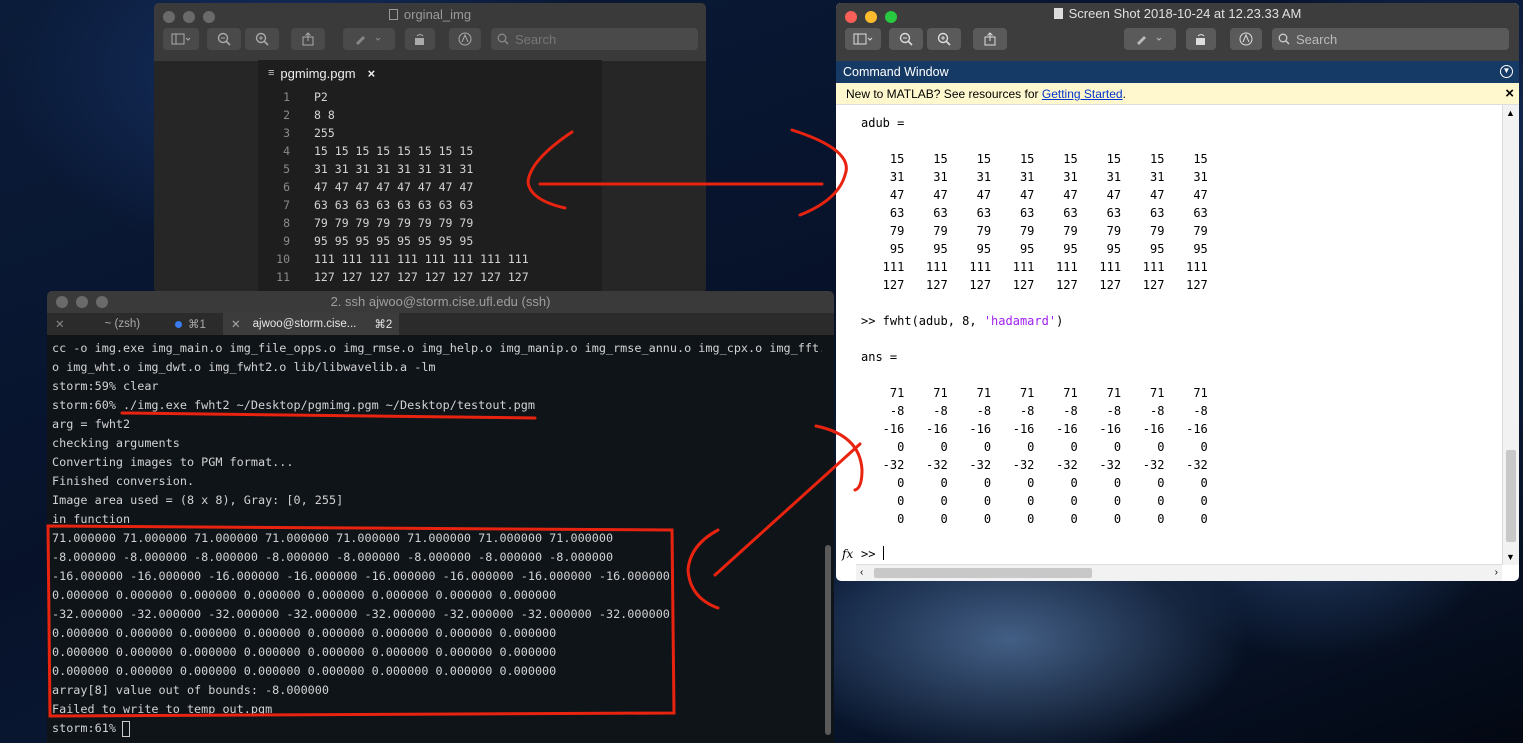  I want to click on matlab-output-line: 79 79 79 79 79 79 79 79, so click(1034, 231).